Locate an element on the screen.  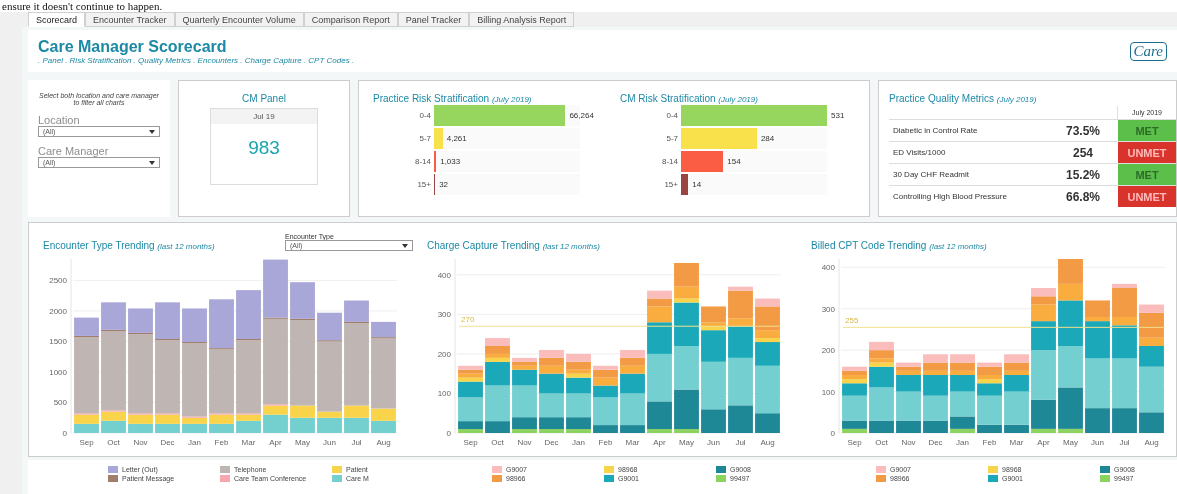
filter-label: Location is located at coordinates (59, 120).